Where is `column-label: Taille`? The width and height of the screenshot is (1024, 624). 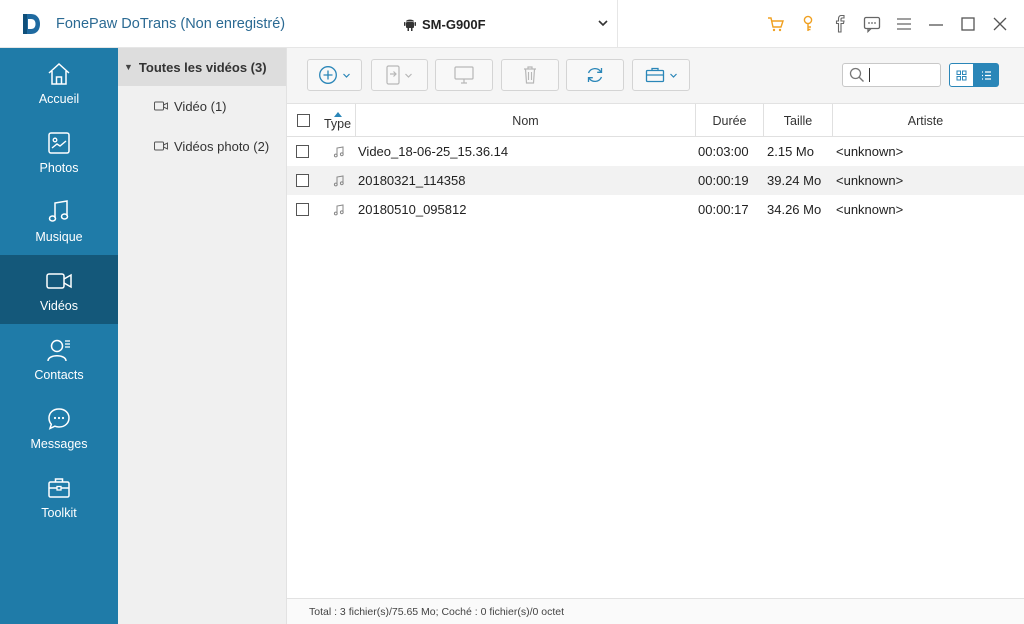 column-label: Taille is located at coordinates (798, 120).